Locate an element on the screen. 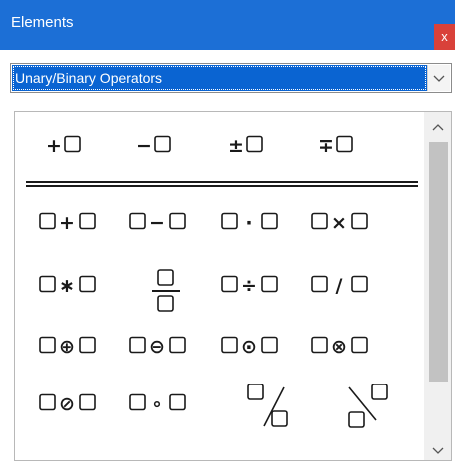  element-fraction is located at coordinates (166, 294).